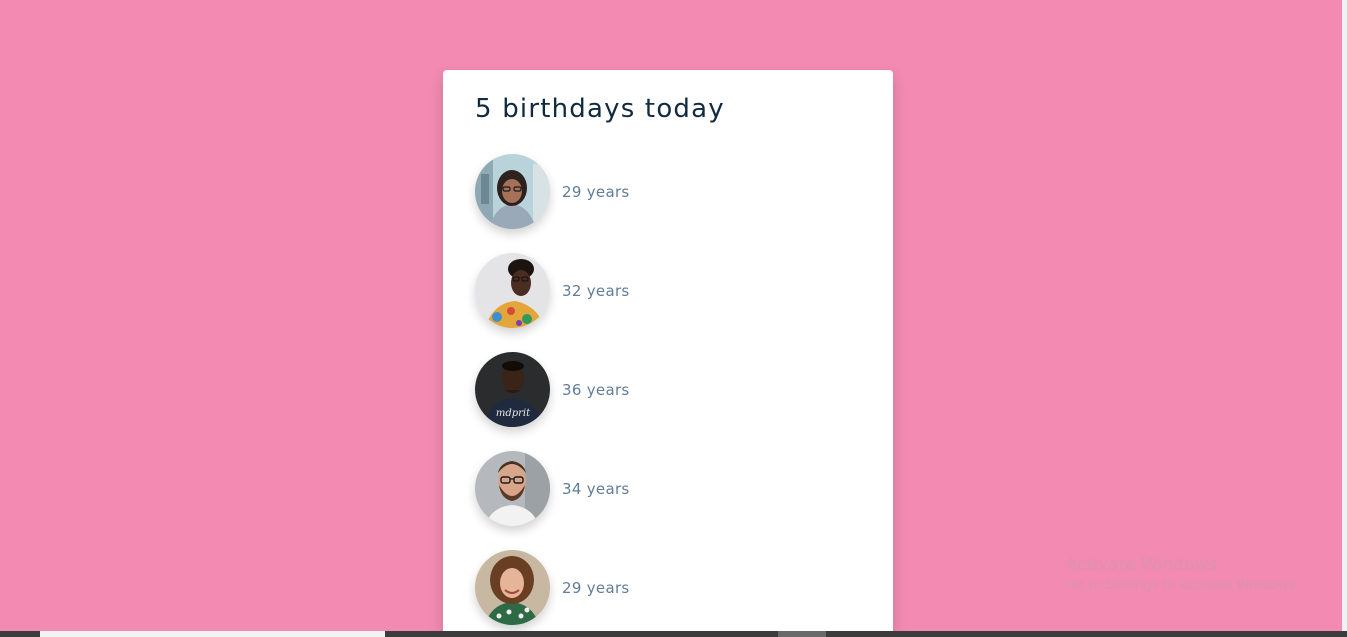 The width and height of the screenshot is (1347, 637). I want to click on svg-text: mdprit, so click(513, 413).